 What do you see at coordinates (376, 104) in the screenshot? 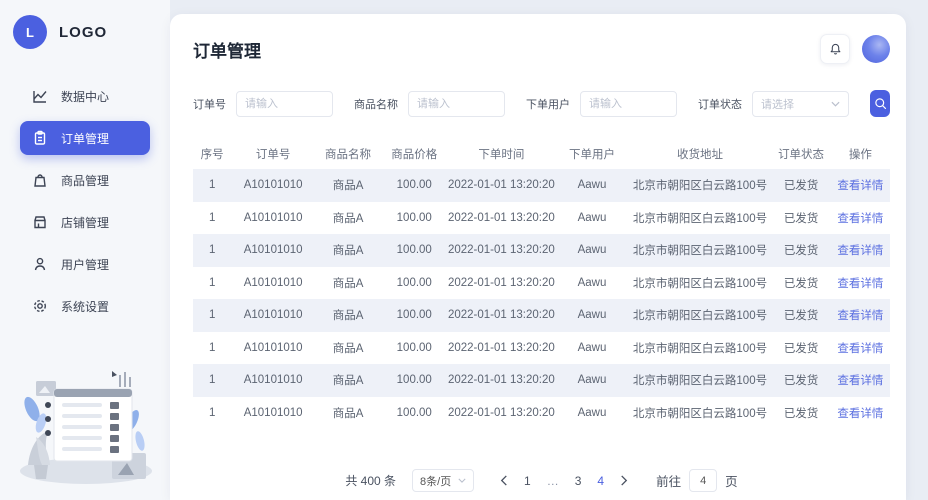
I see `filter-label: 商品名称` at bounding box center [376, 104].